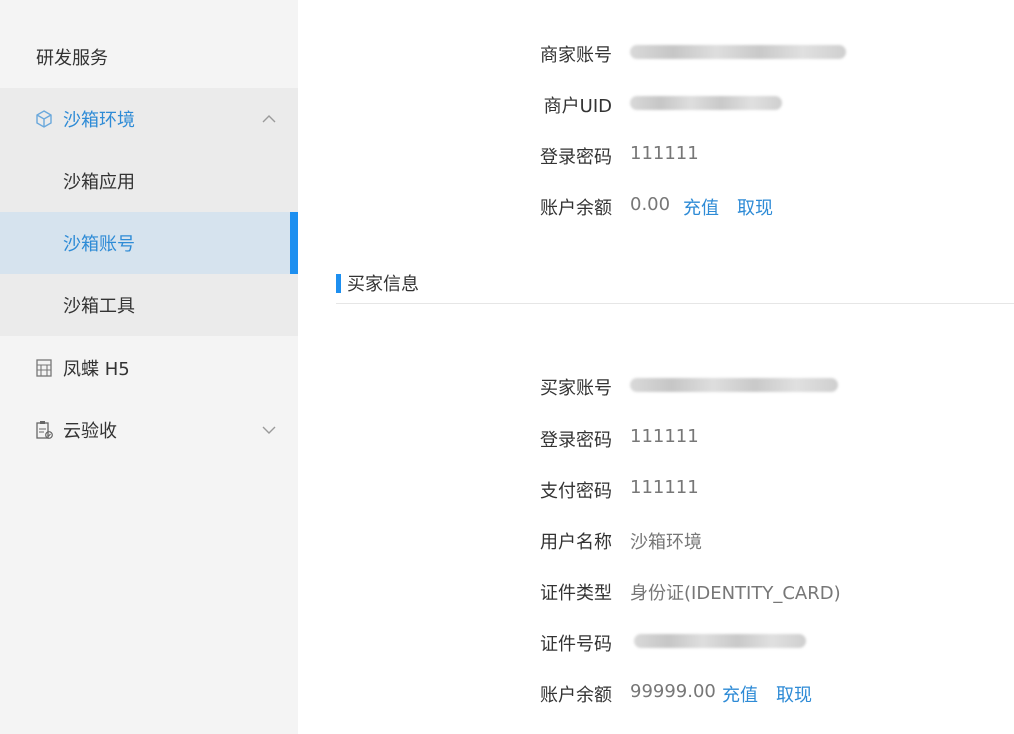  What do you see at coordinates (577, 106) in the screenshot?
I see `merchant-uid-label: 商户UID` at bounding box center [577, 106].